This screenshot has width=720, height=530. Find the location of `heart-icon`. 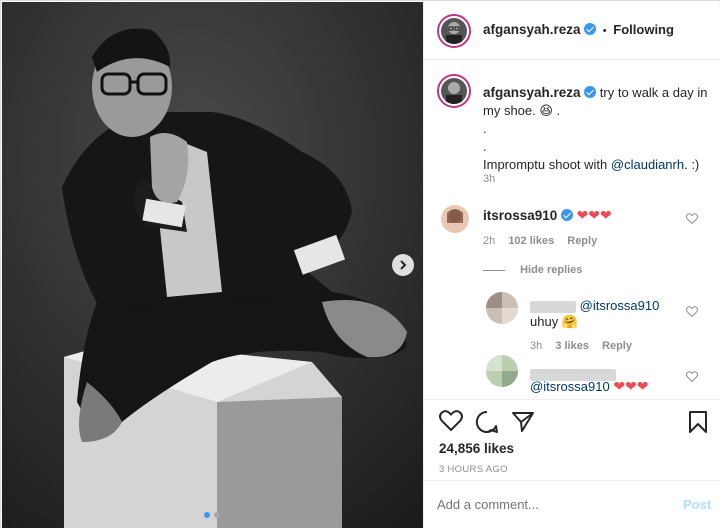

heart-icon is located at coordinates (451, 421).